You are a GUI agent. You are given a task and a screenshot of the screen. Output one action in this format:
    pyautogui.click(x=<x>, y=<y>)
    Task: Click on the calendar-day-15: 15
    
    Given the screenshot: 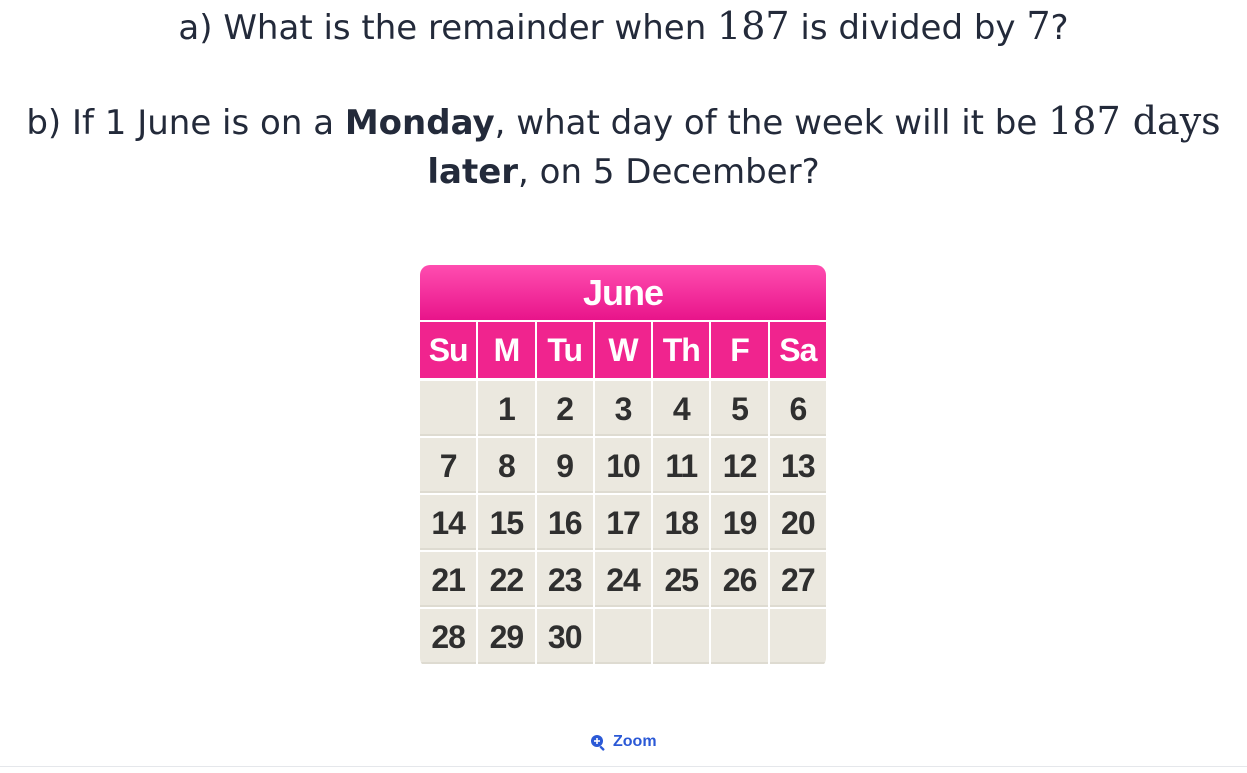 What is the action you would take?
    pyautogui.click(x=506, y=522)
    